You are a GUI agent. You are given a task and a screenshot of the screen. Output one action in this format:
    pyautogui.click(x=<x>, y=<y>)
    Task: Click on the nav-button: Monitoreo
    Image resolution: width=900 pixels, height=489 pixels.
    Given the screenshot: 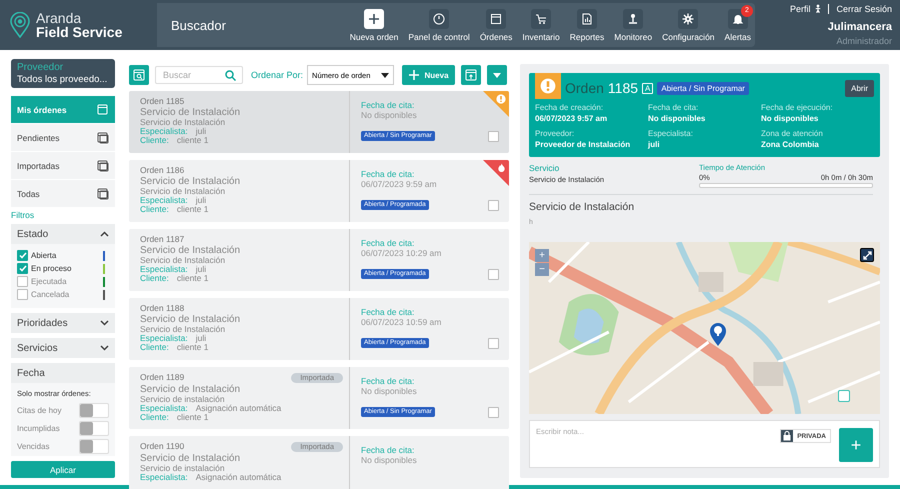 What is the action you would take?
    pyautogui.click(x=633, y=25)
    